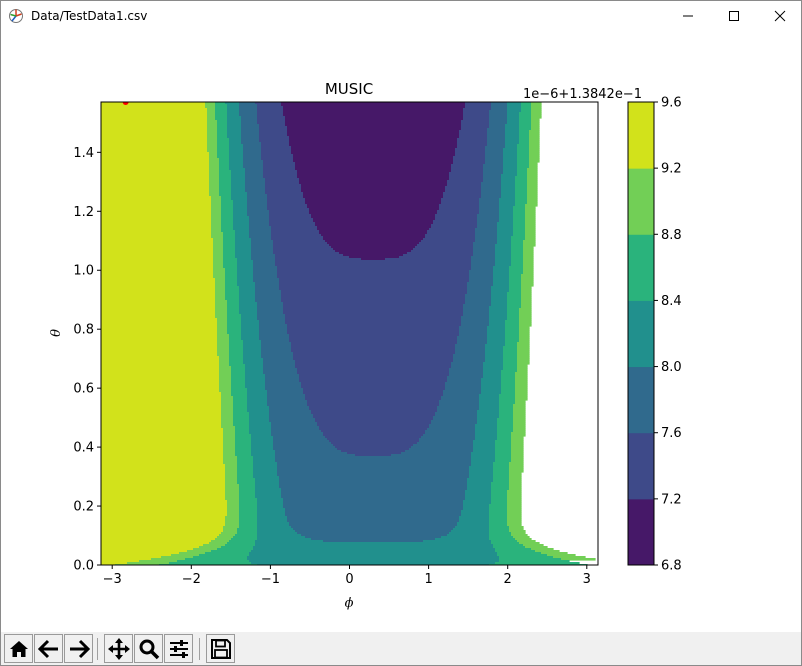  Describe the element at coordinates (56, 333) in the screenshot. I see `y-axis-label: θ` at that location.